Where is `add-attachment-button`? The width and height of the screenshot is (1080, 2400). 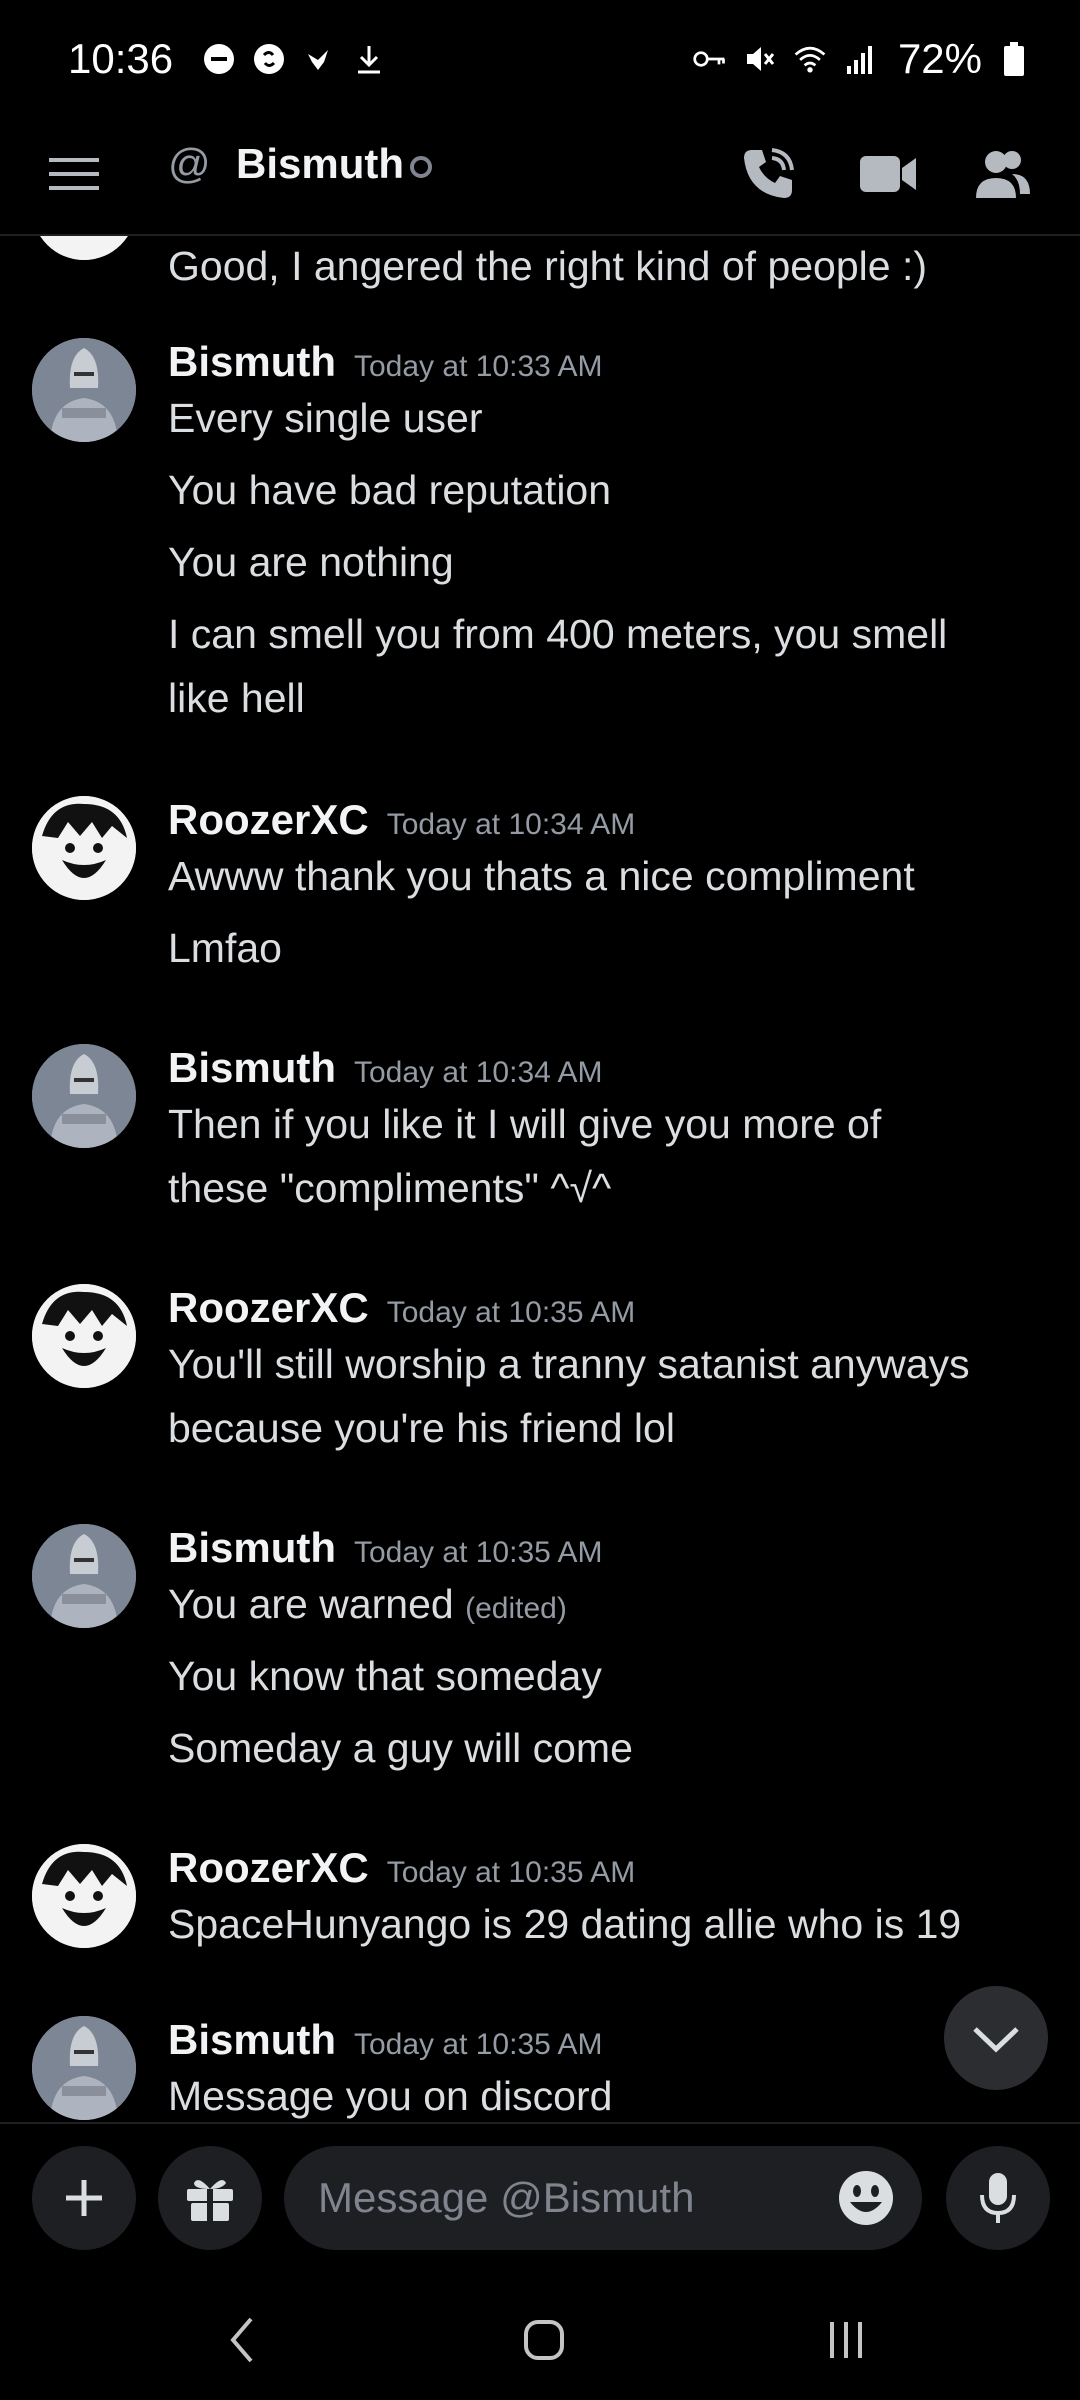
add-attachment-button is located at coordinates (84, 2198).